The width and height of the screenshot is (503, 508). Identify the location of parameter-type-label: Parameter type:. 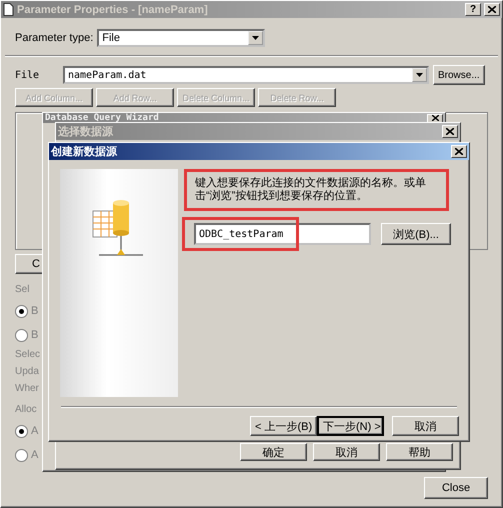
(54, 38).